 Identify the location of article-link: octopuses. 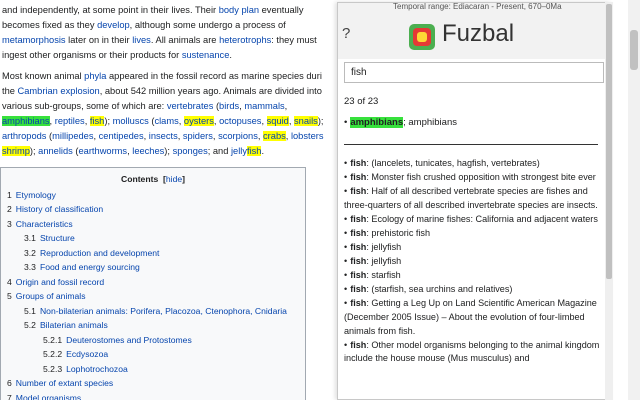
(240, 121).